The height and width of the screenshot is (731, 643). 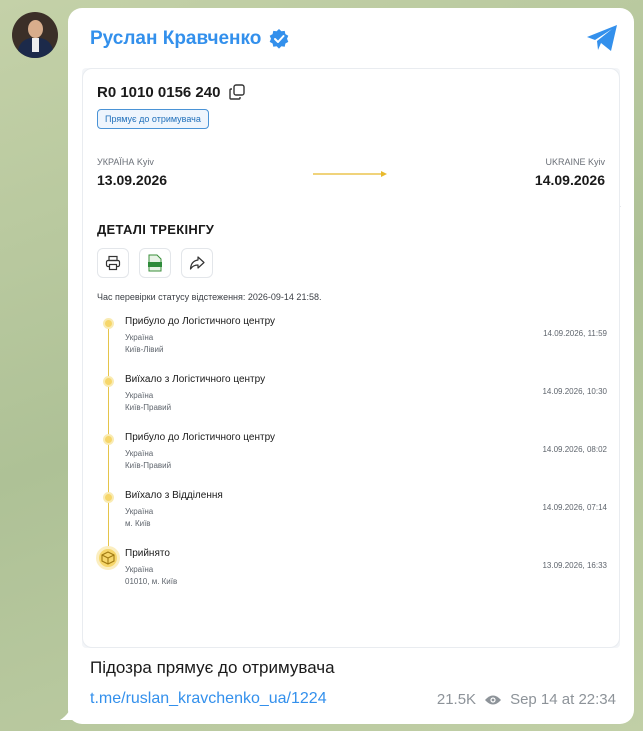 I want to click on view-count: 21.5K, so click(x=456, y=699).